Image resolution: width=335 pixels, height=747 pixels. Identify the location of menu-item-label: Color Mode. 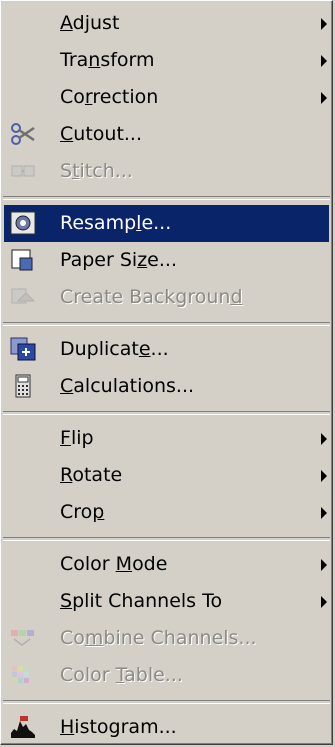
(114, 564).